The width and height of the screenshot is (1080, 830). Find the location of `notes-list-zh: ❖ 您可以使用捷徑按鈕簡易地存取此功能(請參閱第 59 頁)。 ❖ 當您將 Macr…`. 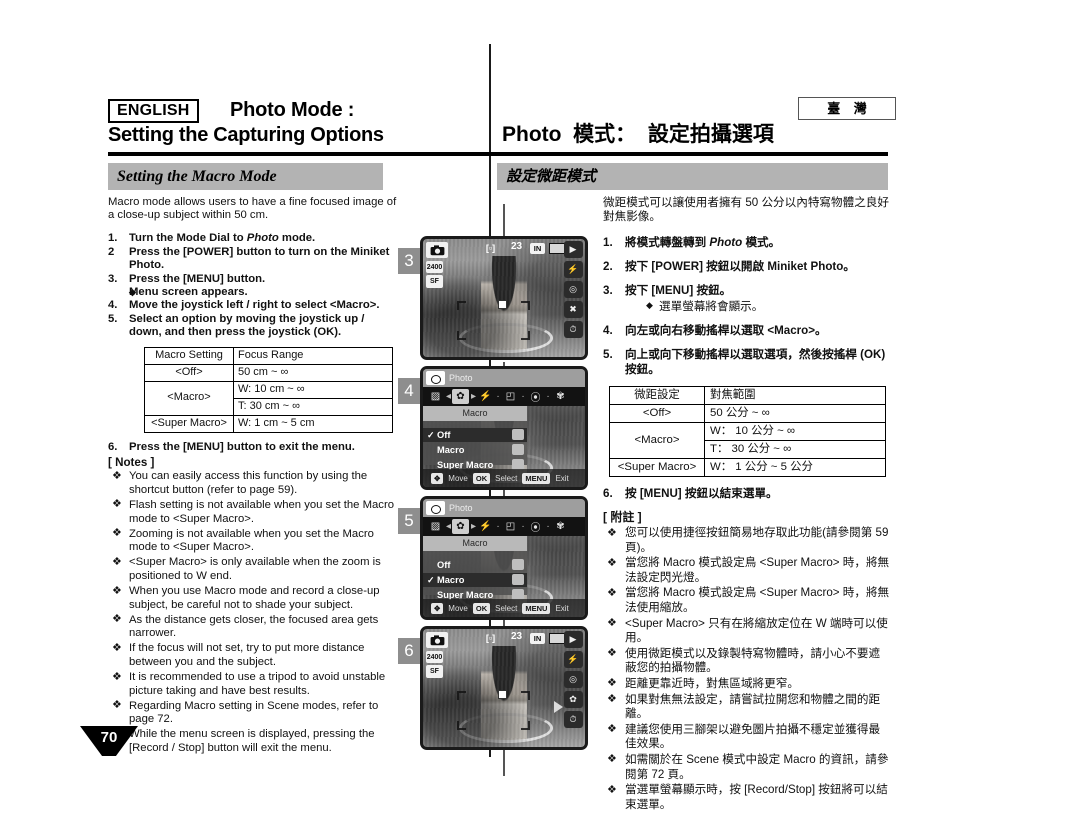

notes-list-zh: ❖ 您可以使用捷徑按鈕簡易地存取此功能(請參閱第 59 頁)。 ❖ 當您將 Macr… is located at coordinates (747, 669).